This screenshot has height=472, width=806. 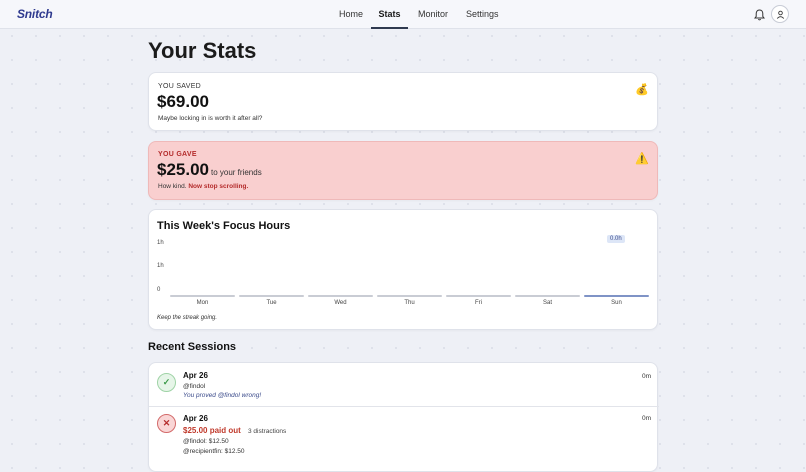 I want to click on bar-mon, so click(x=202, y=296).